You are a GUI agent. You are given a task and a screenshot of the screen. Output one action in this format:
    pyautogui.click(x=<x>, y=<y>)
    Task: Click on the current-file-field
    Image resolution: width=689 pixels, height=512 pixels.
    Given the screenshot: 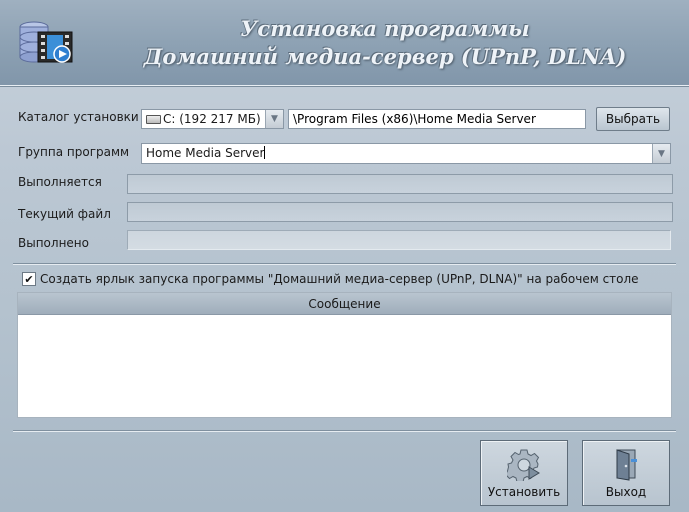 What is the action you would take?
    pyautogui.click(x=400, y=212)
    